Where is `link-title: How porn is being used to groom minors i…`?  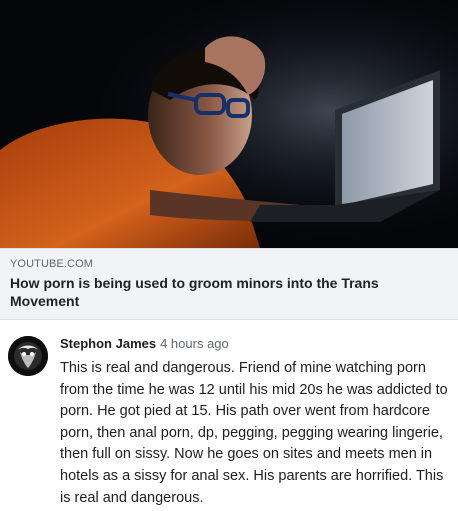 link-title: How porn is being used to groom minors i… is located at coordinates (229, 292).